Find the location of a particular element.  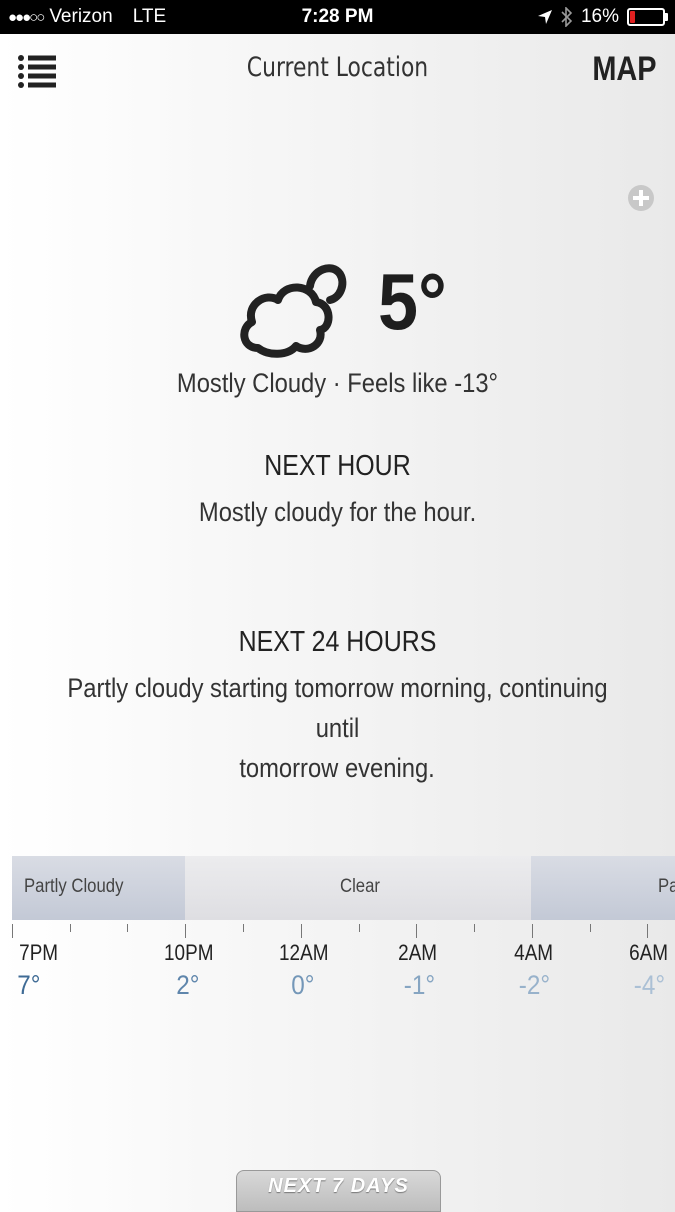

hour-temperature: 2° is located at coordinates (188, 985).